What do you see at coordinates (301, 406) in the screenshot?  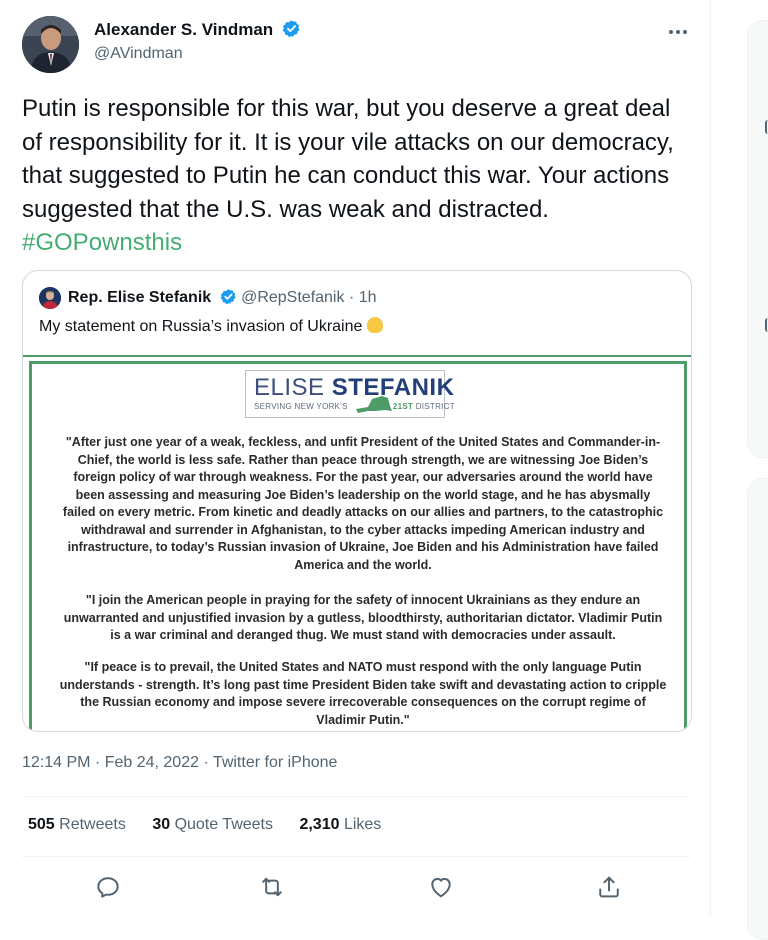 I see `logo-sub-prefix: SERVING NEW YORK'S` at bounding box center [301, 406].